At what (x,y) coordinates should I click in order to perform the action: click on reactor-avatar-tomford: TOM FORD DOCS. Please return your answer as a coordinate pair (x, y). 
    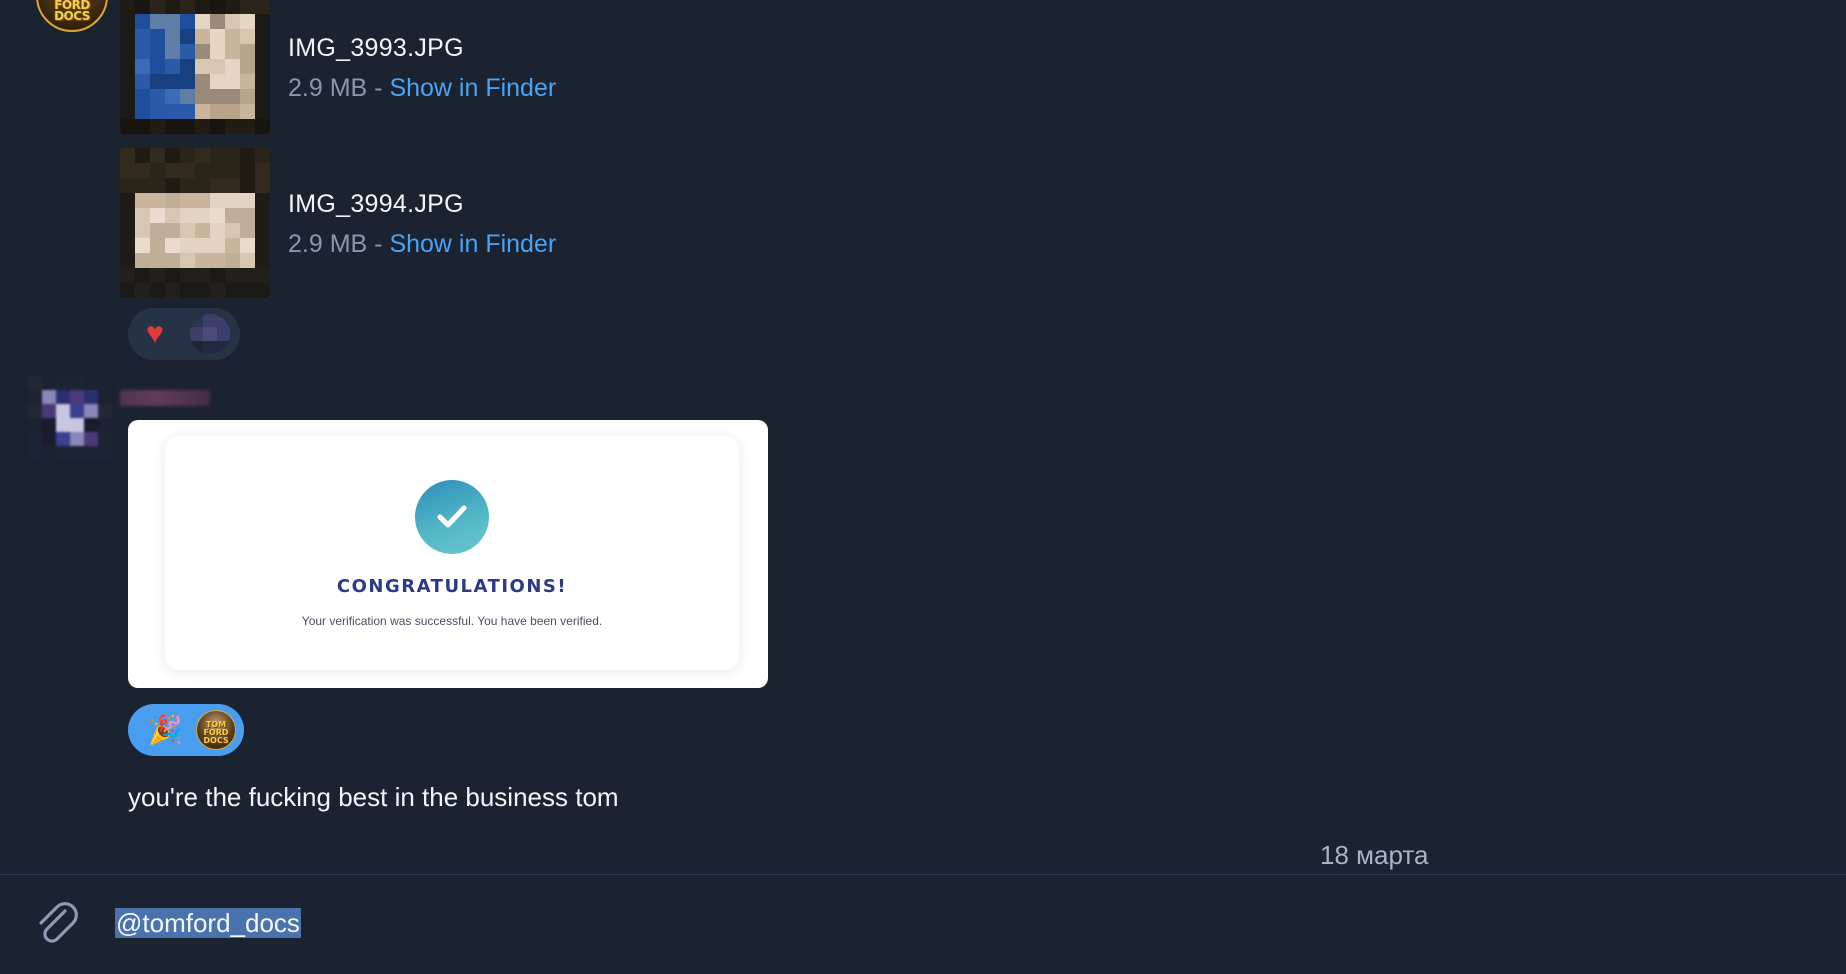
    Looking at the image, I should click on (216, 730).